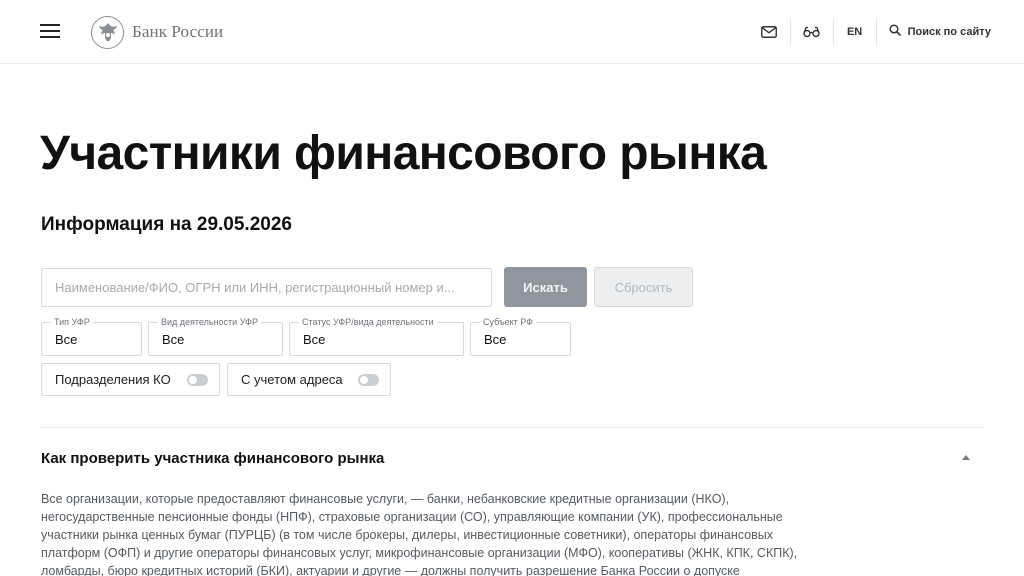 This screenshot has width=1024, height=576. Describe the element at coordinates (949, 32) in the screenshot. I see `site-search-label: Поиск по сайту` at that location.